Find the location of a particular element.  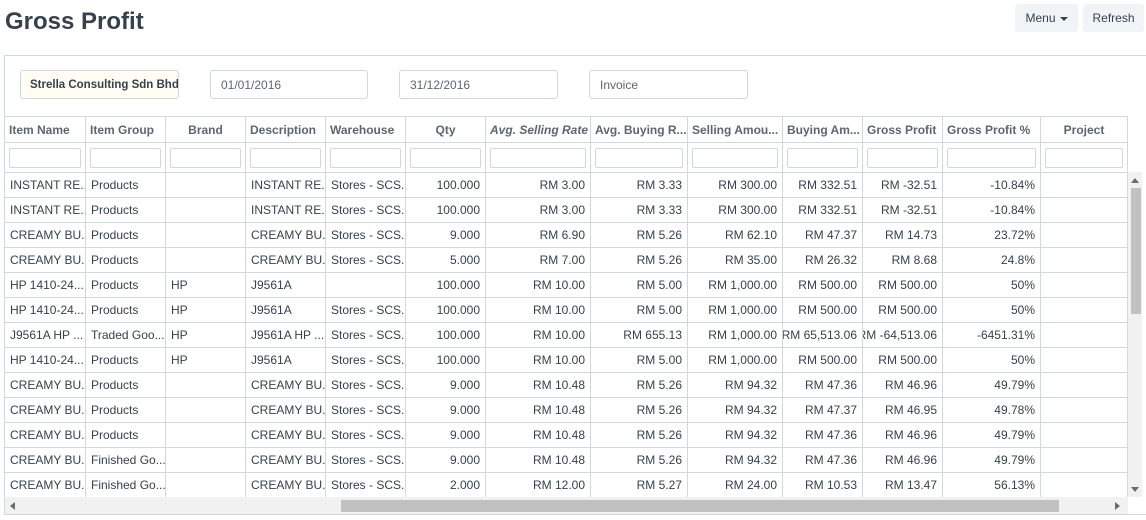

cell-avg-buying-rate: RM 5.00 is located at coordinates (639, 360).